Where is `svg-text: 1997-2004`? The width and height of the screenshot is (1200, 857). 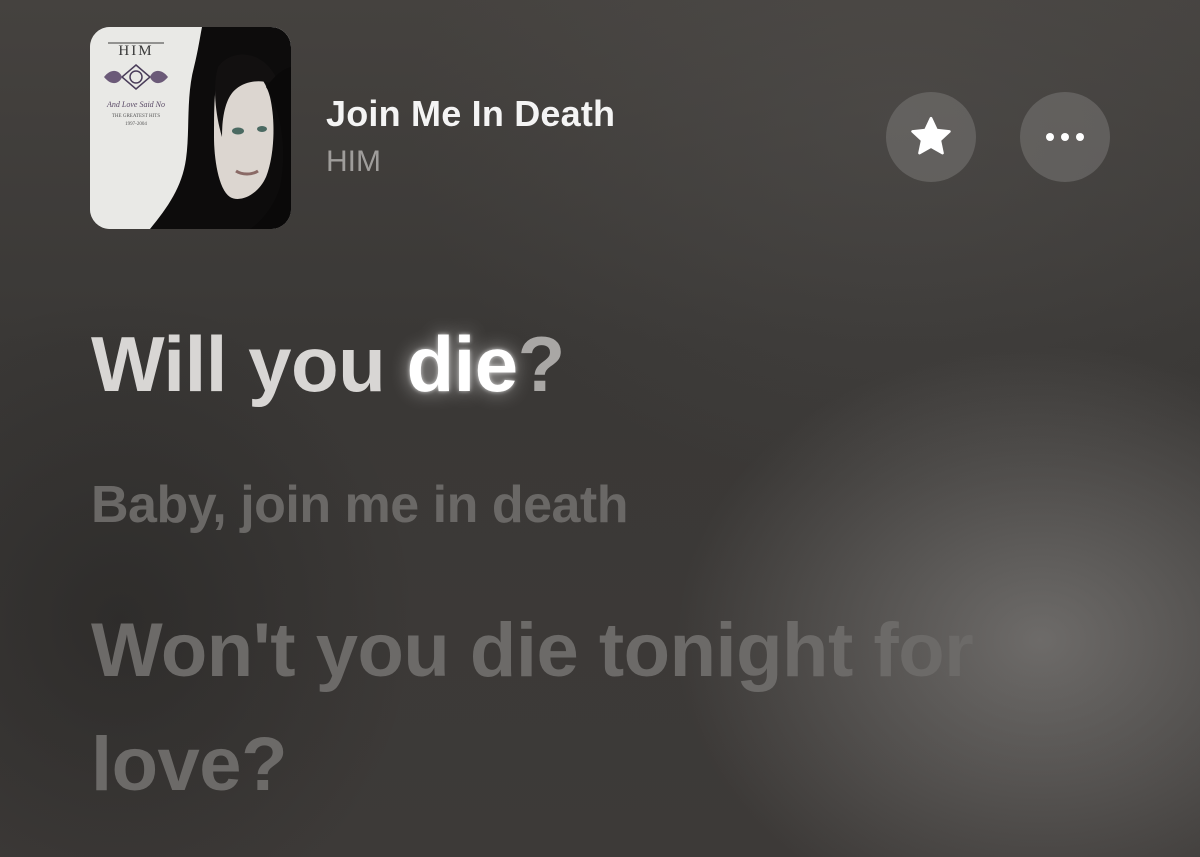 svg-text: 1997-2004 is located at coordinates (136, 124).